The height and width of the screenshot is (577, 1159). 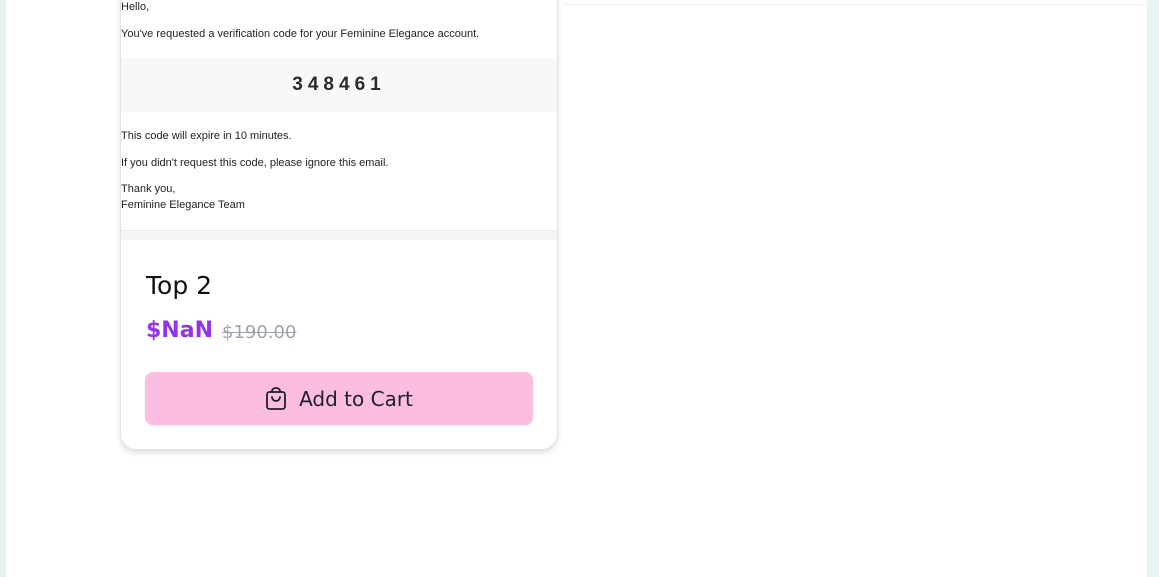 What do you see at coordinates (259, 332) in the screenshot?
I see `product-original-price: $190.00` at bounding box center [259, 332].